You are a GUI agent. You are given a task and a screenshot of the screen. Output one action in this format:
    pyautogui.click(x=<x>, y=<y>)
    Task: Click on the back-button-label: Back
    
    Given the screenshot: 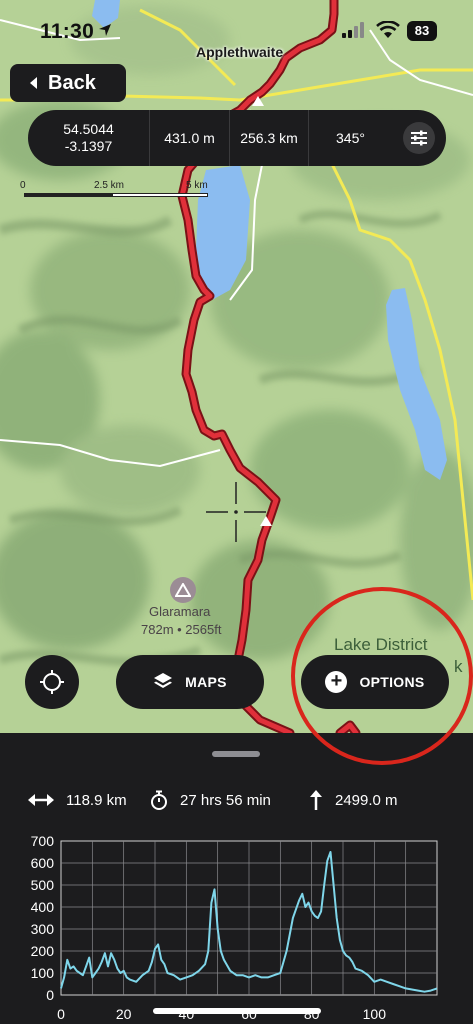 What is the action you would take?
    pyautogui.click(x=72, y=82)
    